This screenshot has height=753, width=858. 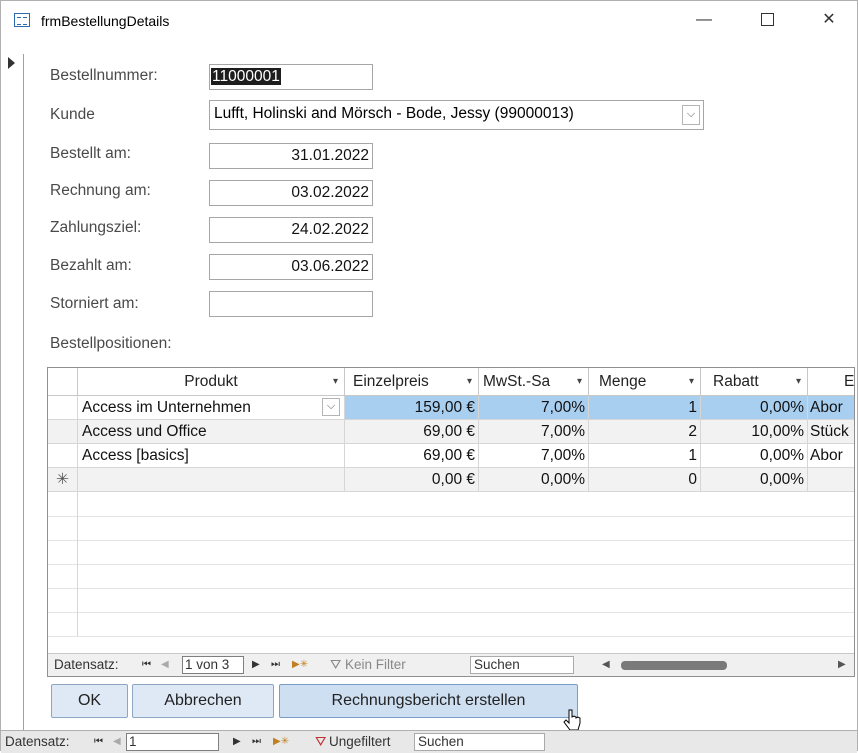 What do you see at coordinates (90, 153) in the screenshot?
I see `bestellt-am-label: Bestellt am:` at bounding box center [90, 153].